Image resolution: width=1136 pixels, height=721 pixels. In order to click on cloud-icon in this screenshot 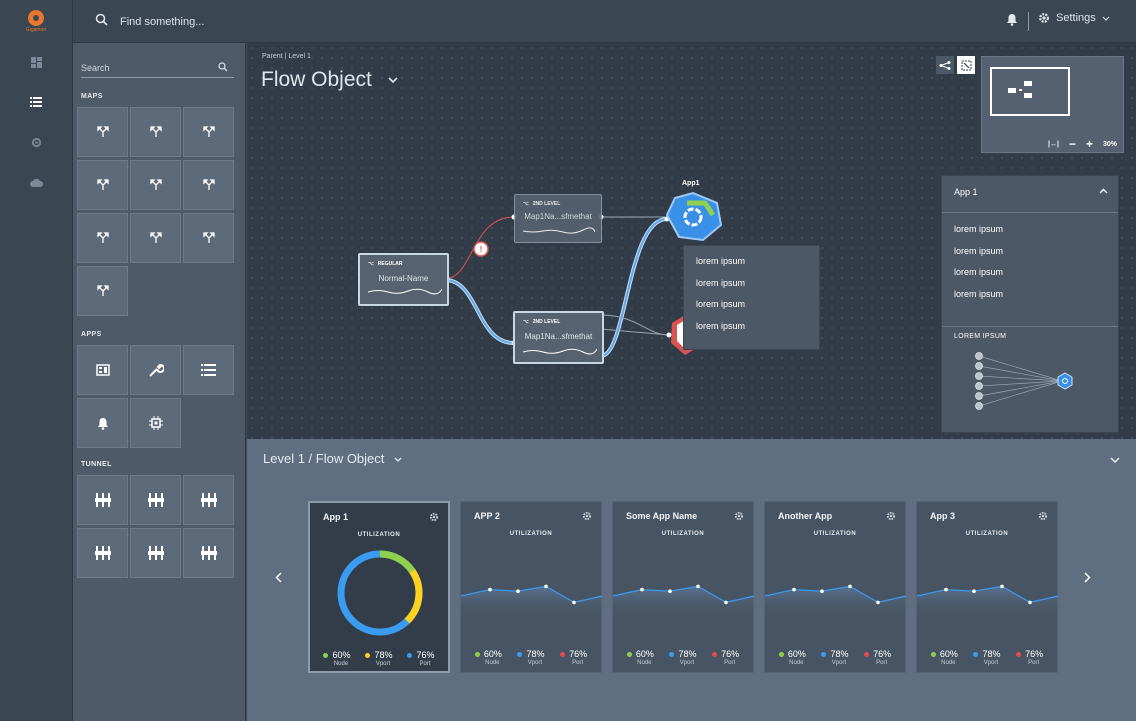, I will do `click(36, 182)`.